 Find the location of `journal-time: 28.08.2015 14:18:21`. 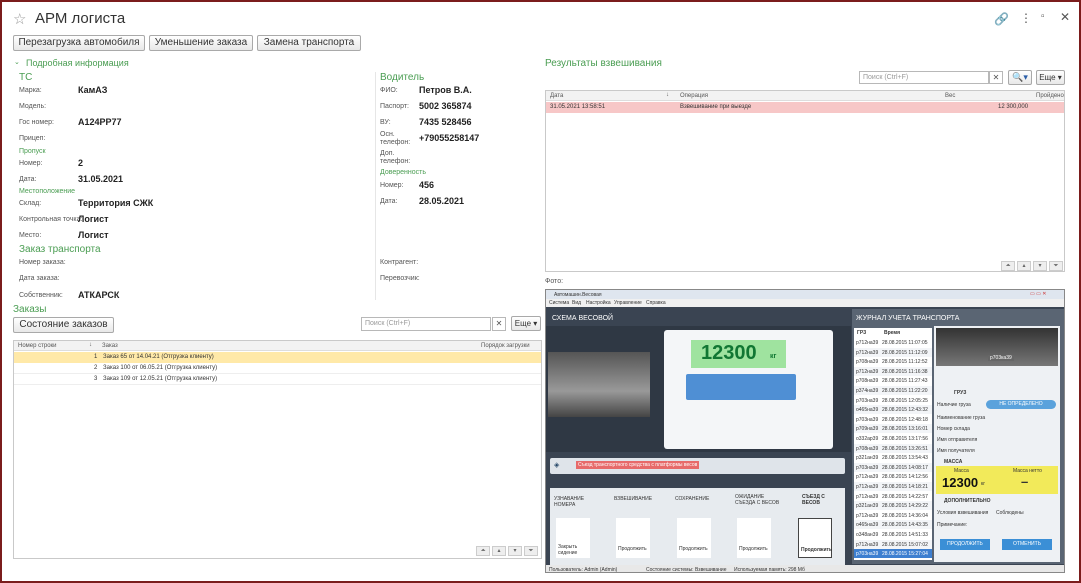

journal-time: 28.08.2015 14:18:21 is located at coordinates (905, 487).